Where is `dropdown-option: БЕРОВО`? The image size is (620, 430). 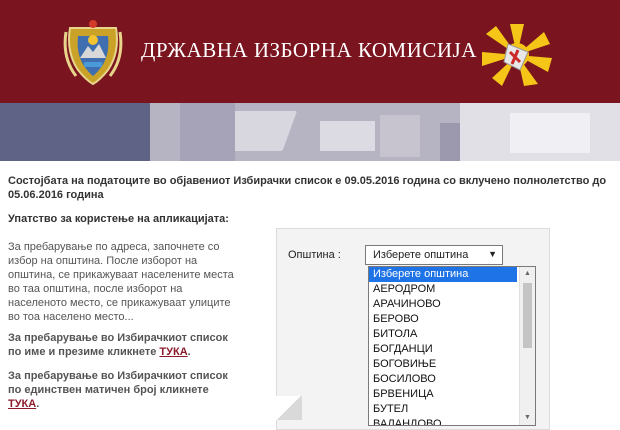 dropdown-option: БЕРОВО is located at coordinates (443, 319).